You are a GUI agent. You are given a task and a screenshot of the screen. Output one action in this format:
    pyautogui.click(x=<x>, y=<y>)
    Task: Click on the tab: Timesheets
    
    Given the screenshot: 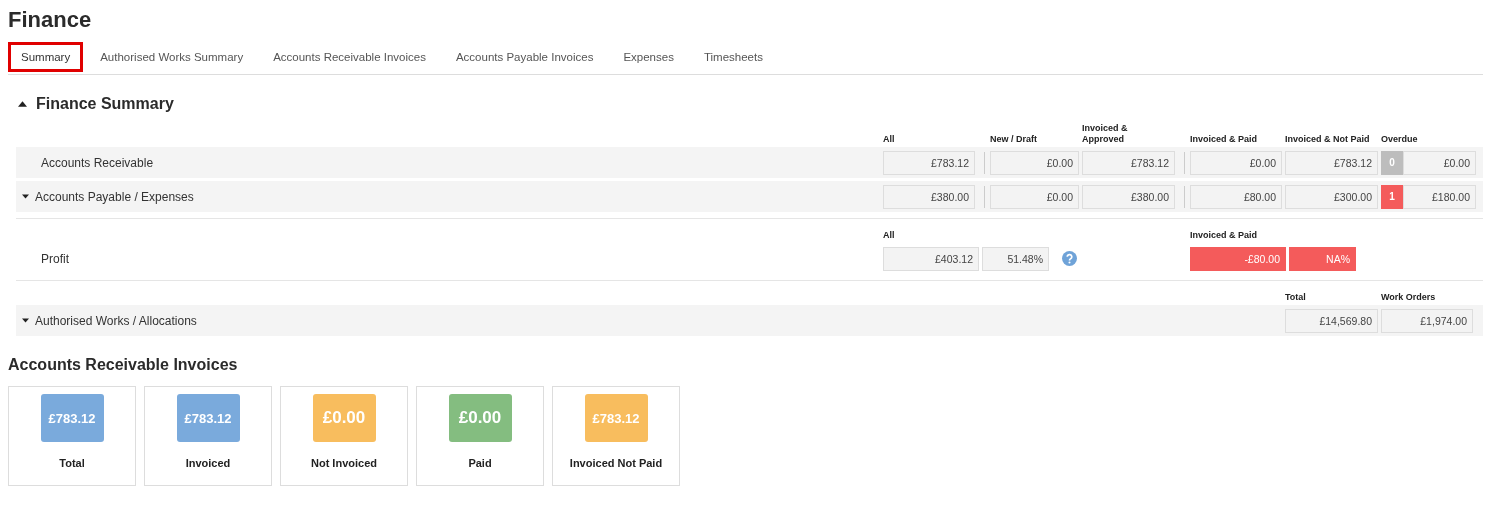 What is the action you would take?
    pyautogui.click(x=733, y=57)
    